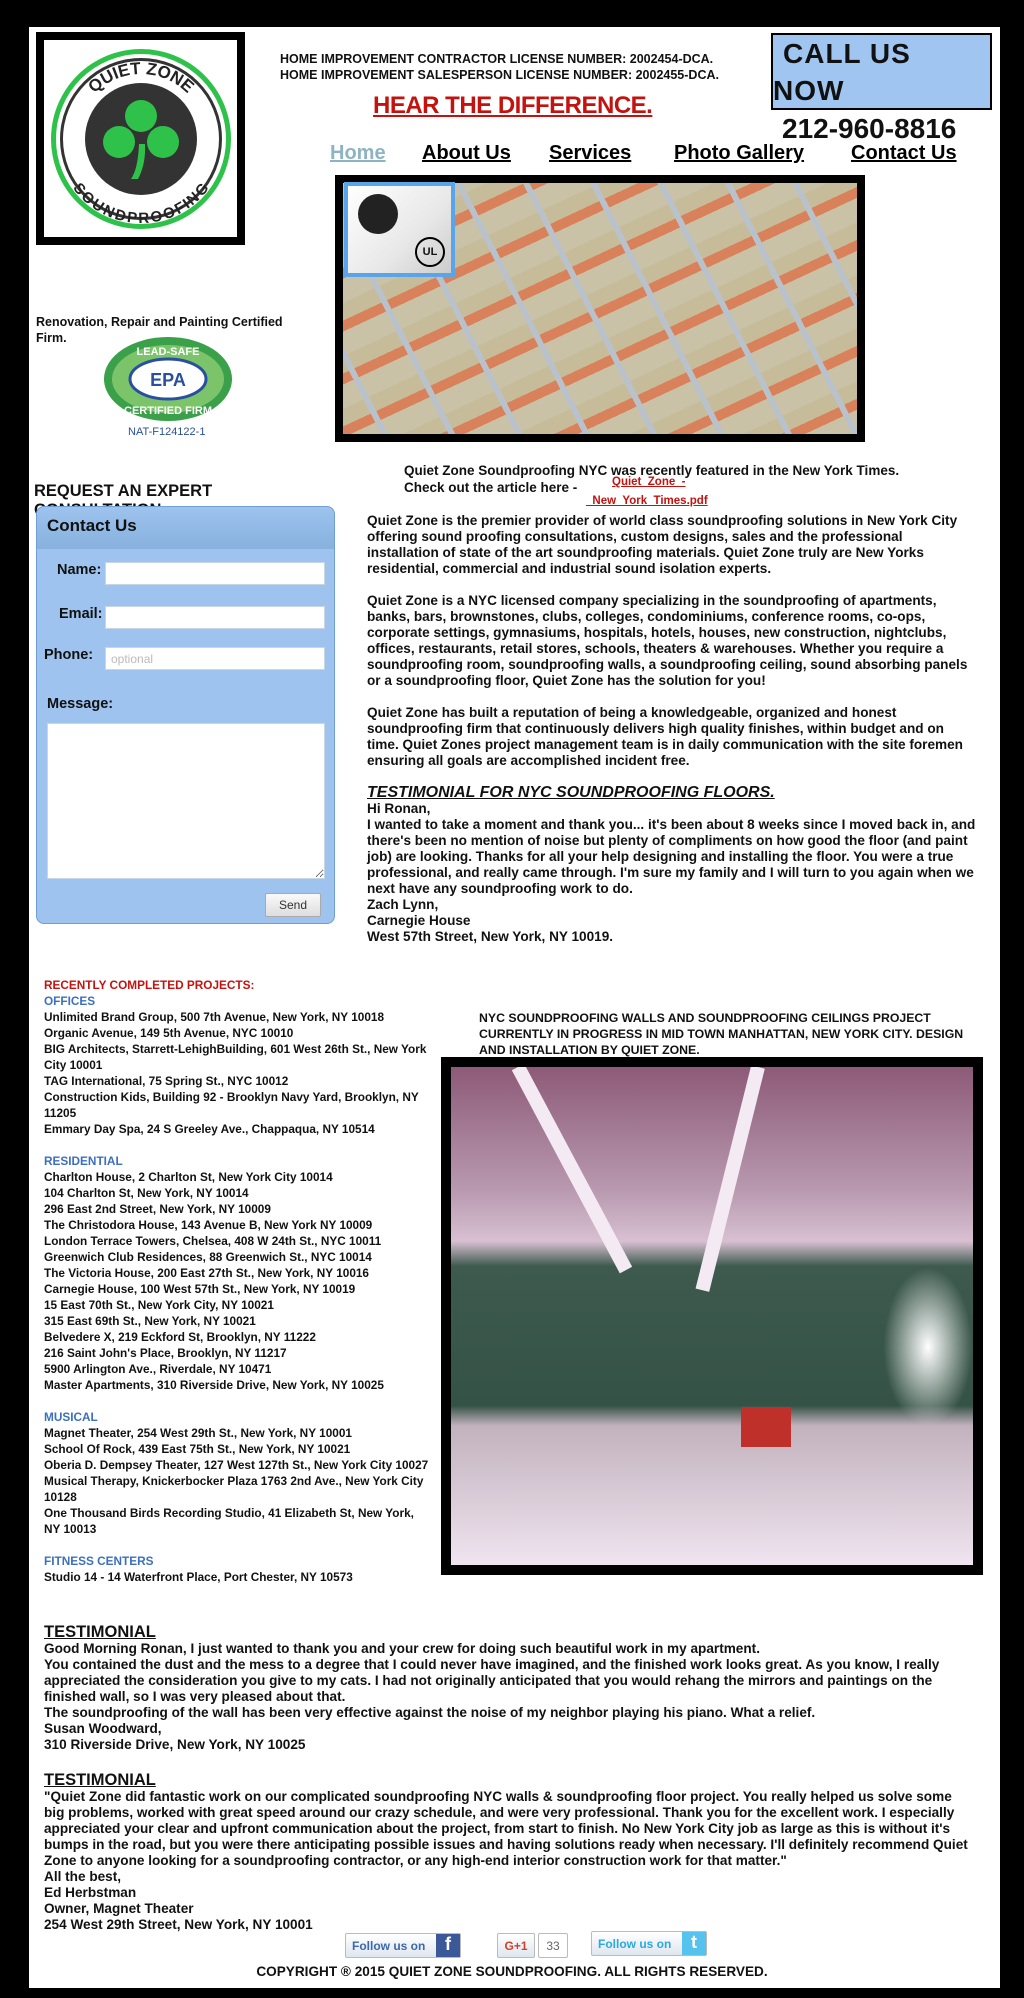 The image size is (1024, 1998). What do you see at coordinates (553, 1945) in the screenshot?
I see `google-plus-count: 33` at bounding box center [553, 1945].